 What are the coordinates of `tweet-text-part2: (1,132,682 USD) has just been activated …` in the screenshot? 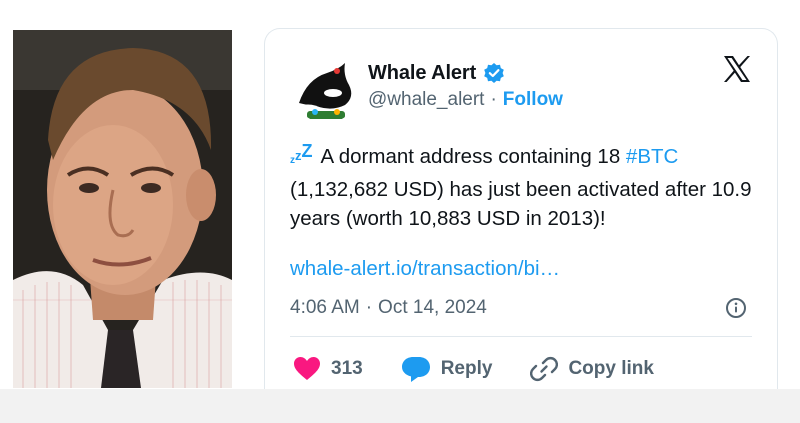 It's located at (521, 204).